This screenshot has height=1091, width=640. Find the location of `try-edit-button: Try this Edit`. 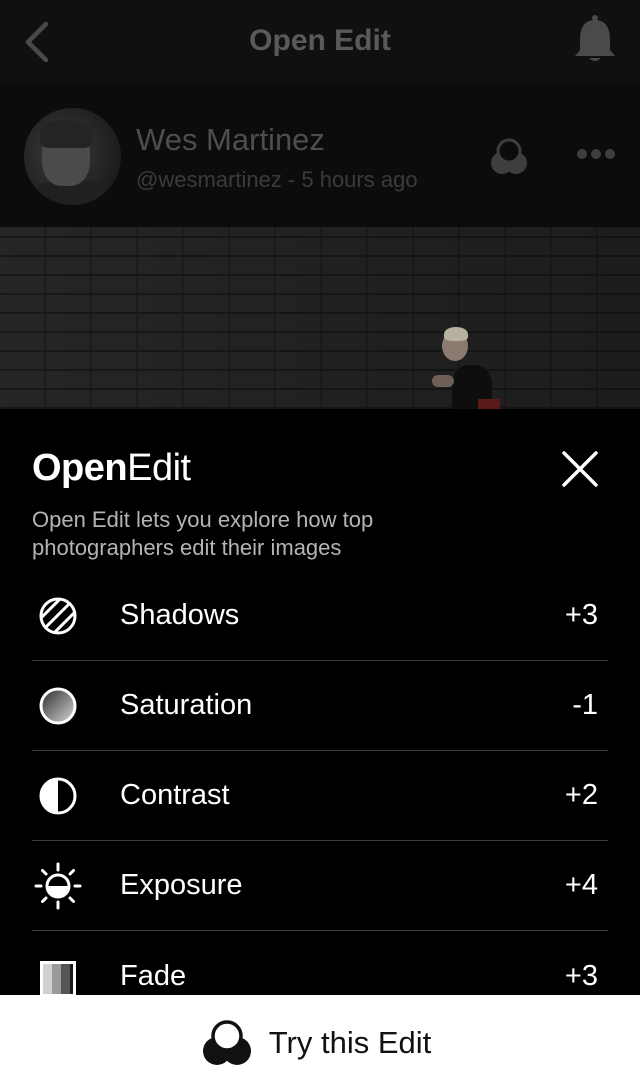

try-edit-button: Try this Edit is located at coordinates (320, 1043).